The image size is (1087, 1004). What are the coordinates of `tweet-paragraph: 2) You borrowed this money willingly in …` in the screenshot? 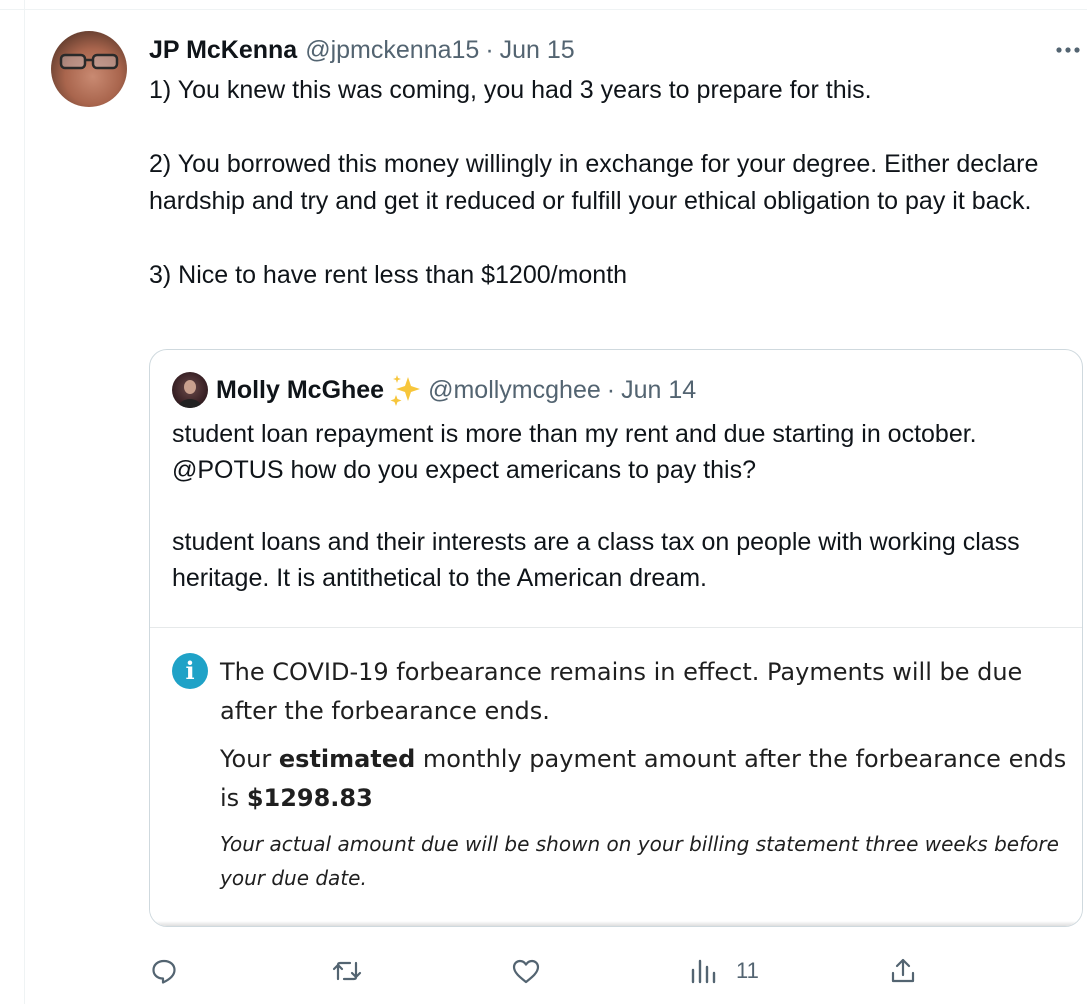 It's located at (594, 182).